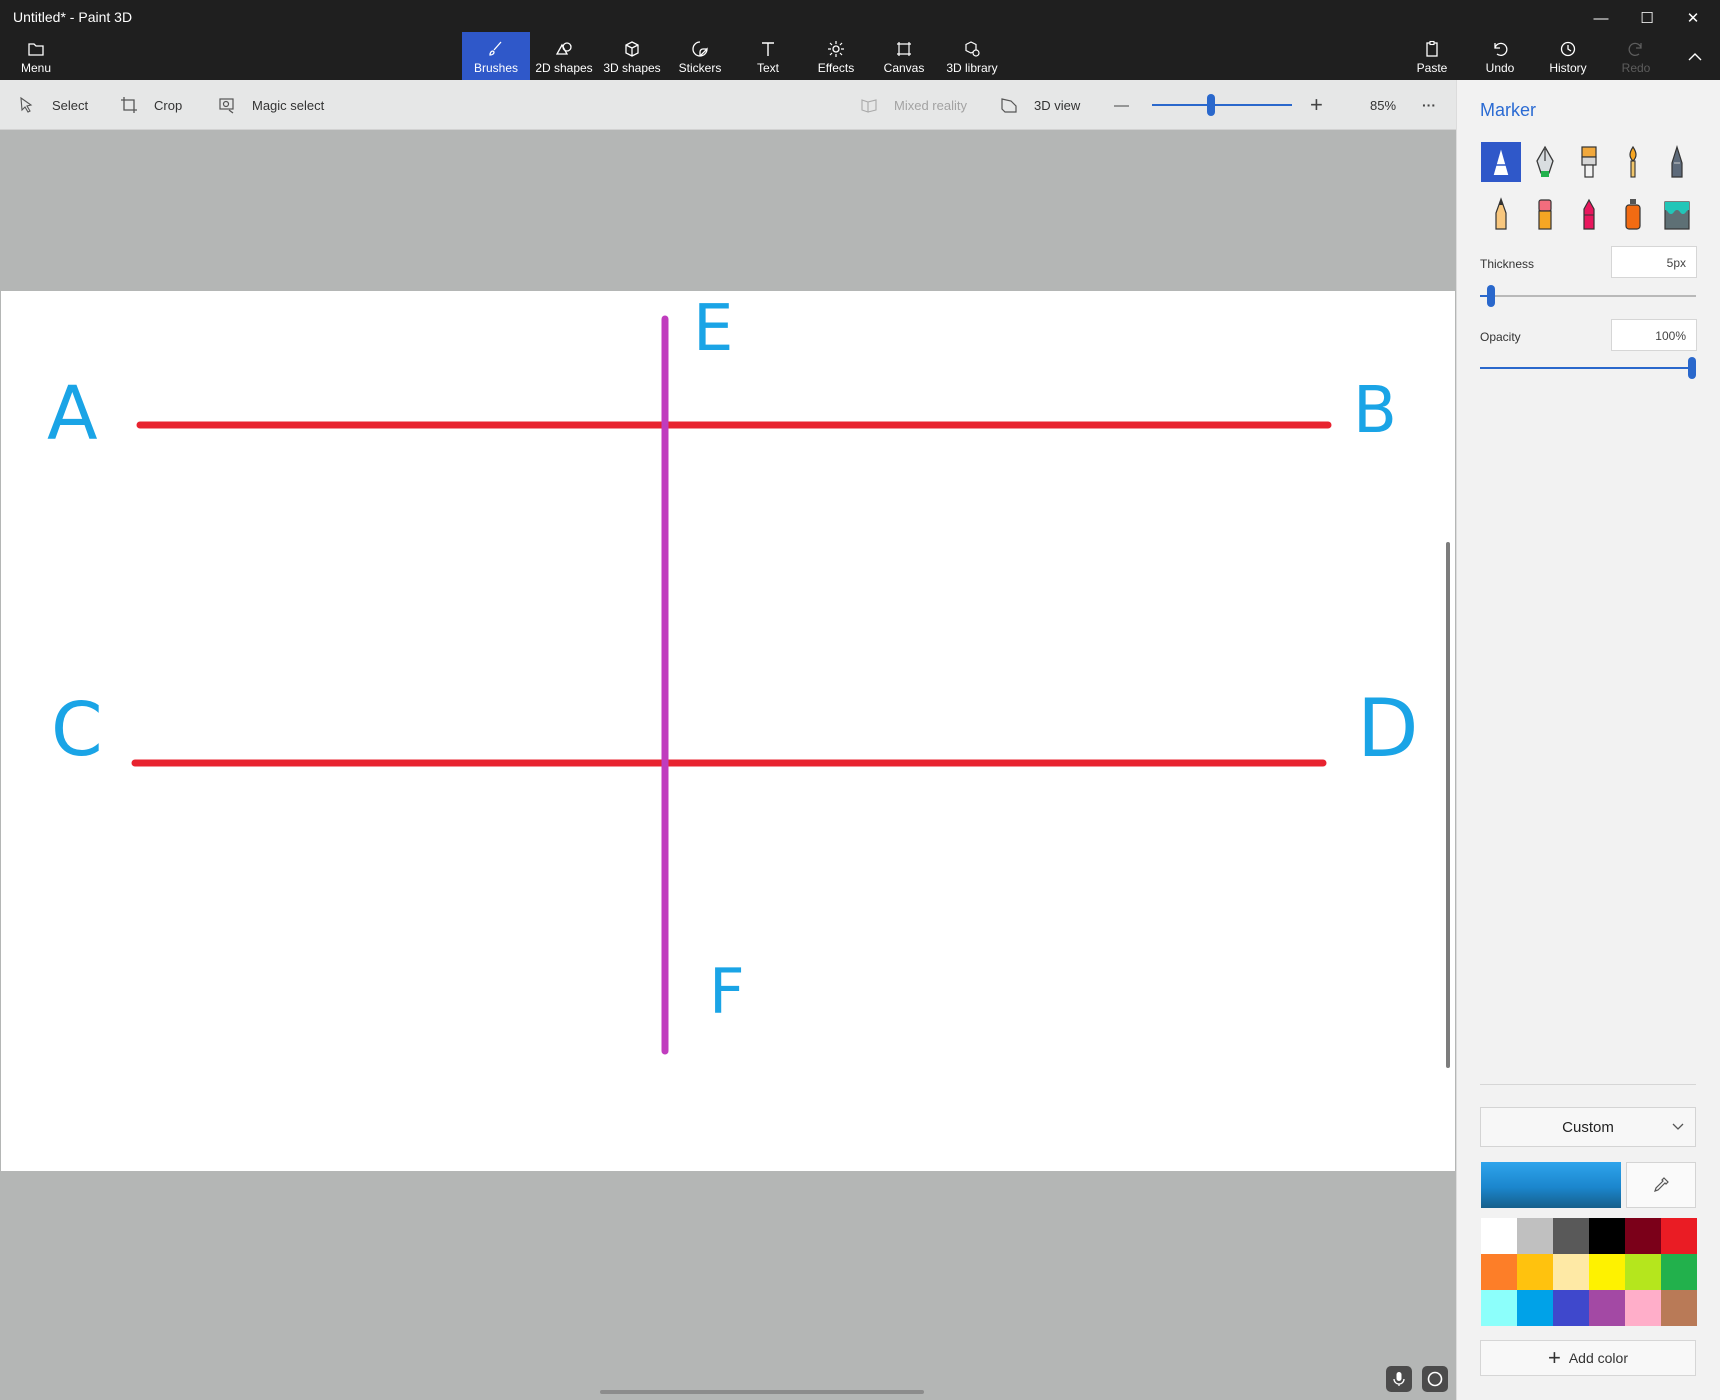 This screenshot has width=1720, height=1400. What do you see at coordinates (713, 329) in the screenshot?
I see `label-e: E` at bounding box center [713, 329].